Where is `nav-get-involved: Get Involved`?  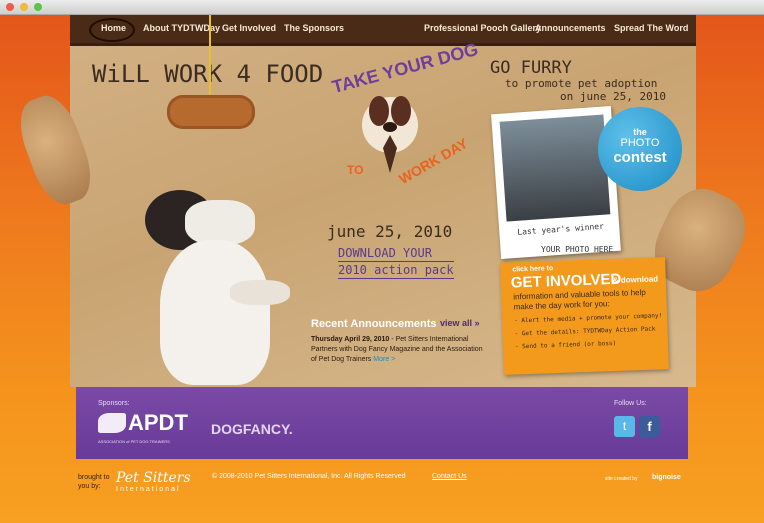
nav-get-involved: Get Involved is located at coordinates (249, 28).